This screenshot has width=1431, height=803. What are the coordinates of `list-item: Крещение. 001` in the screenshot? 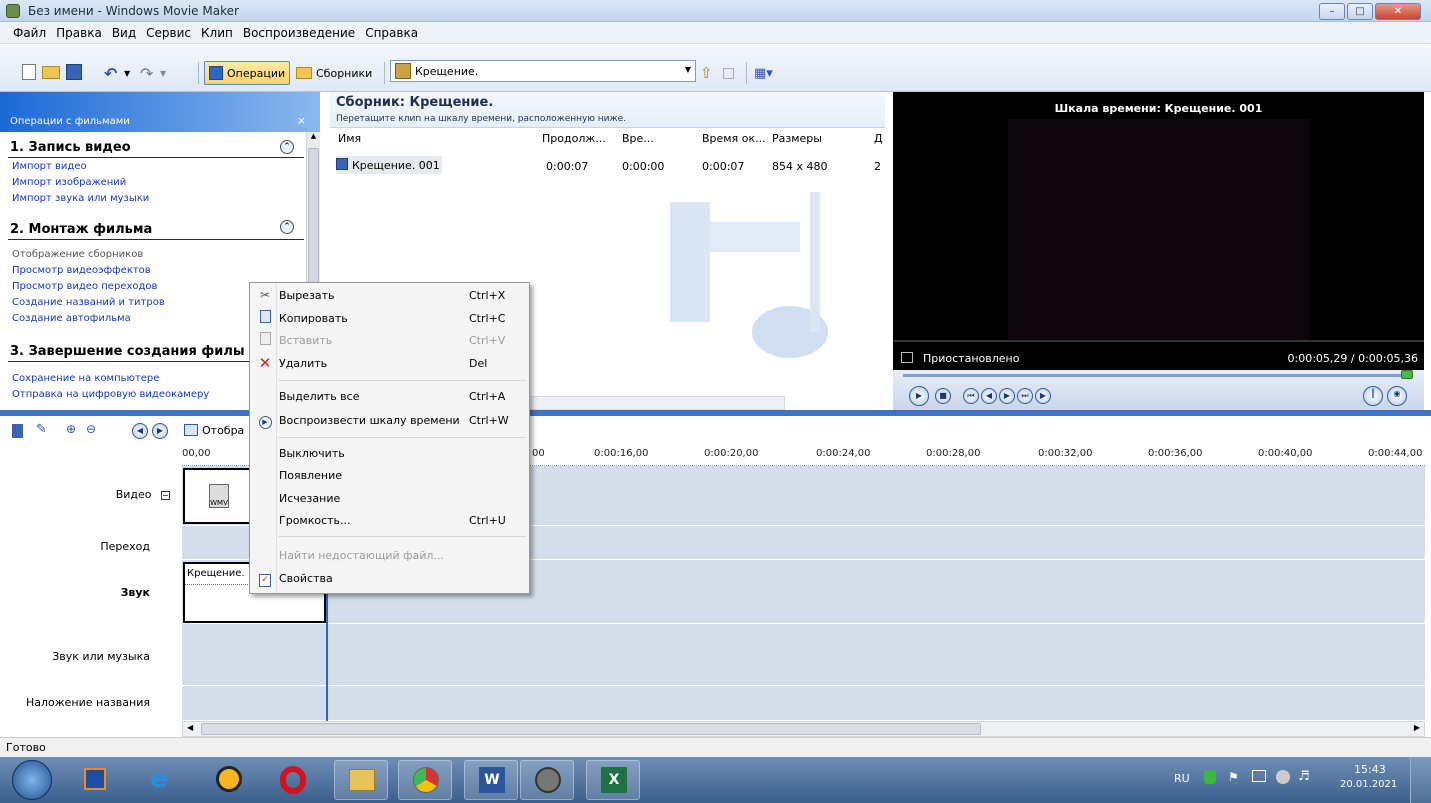 It's located at (389, 165).